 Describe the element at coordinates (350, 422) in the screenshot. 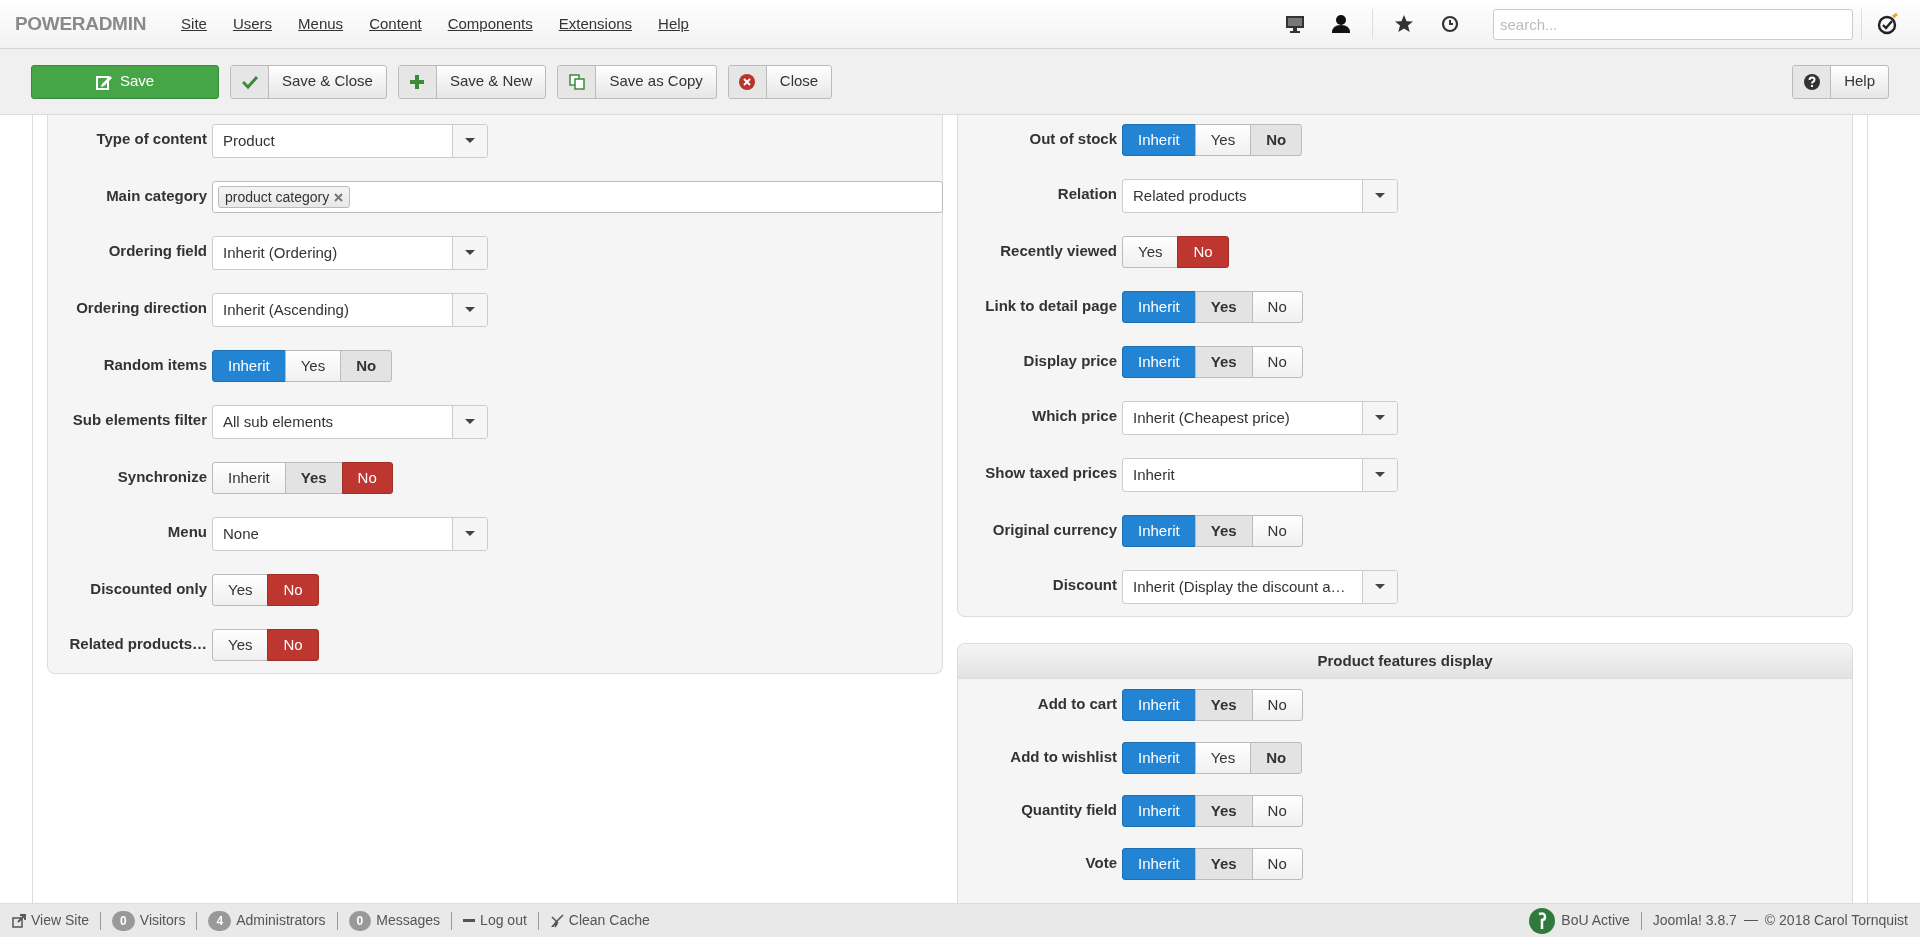

I see `select-field: All sub elements` at that location.